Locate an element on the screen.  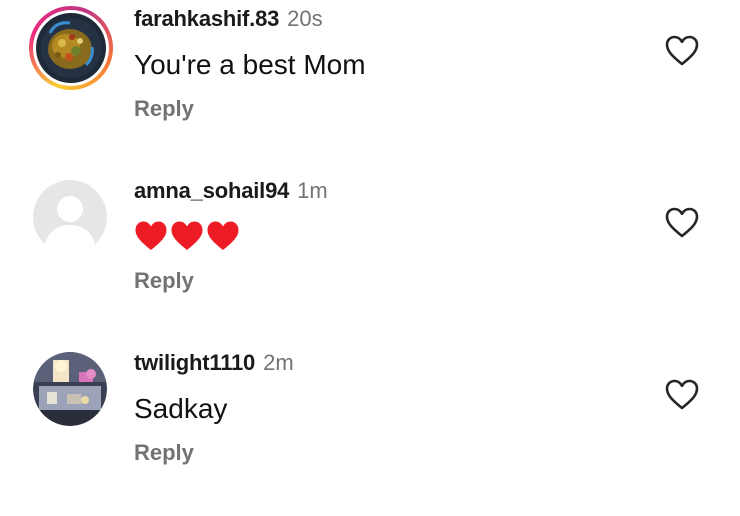
timestamp: 1m is located at coordinates (312, 190).